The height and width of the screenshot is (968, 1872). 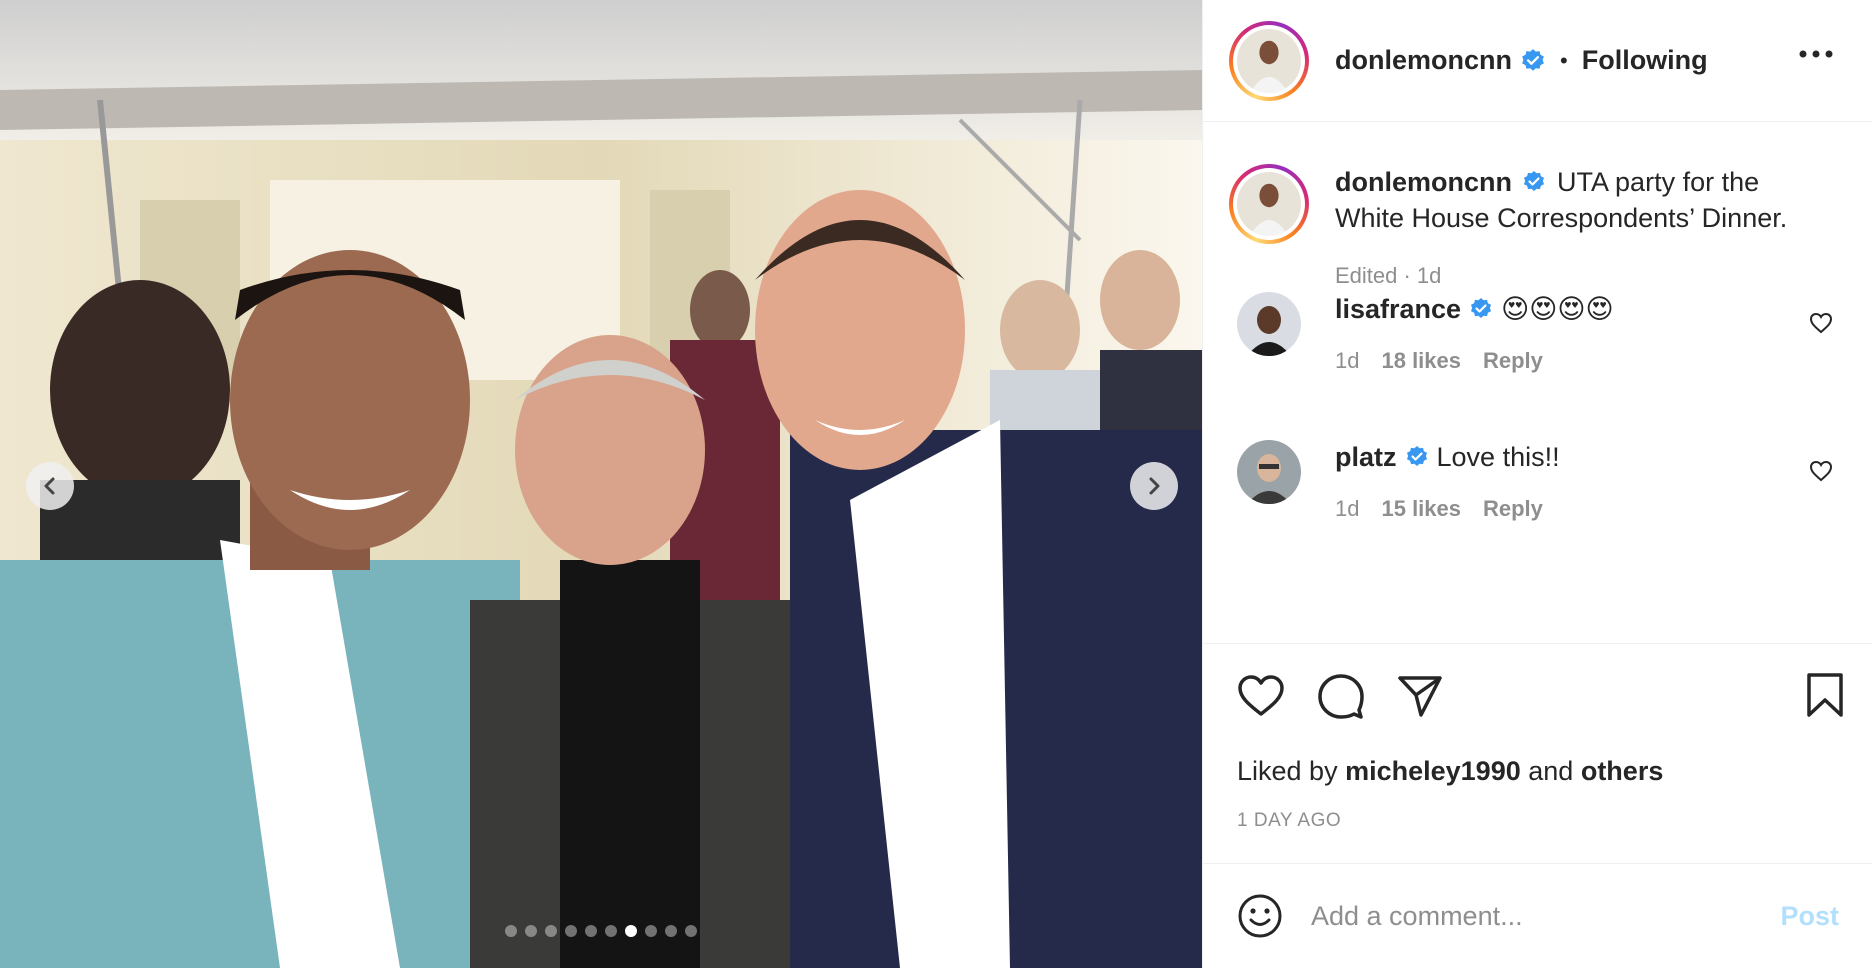 What do you see at coordinates (1816, 54) in the screenshot?
I see `more-horizontal-icon` at bounding box center [1816, 54].